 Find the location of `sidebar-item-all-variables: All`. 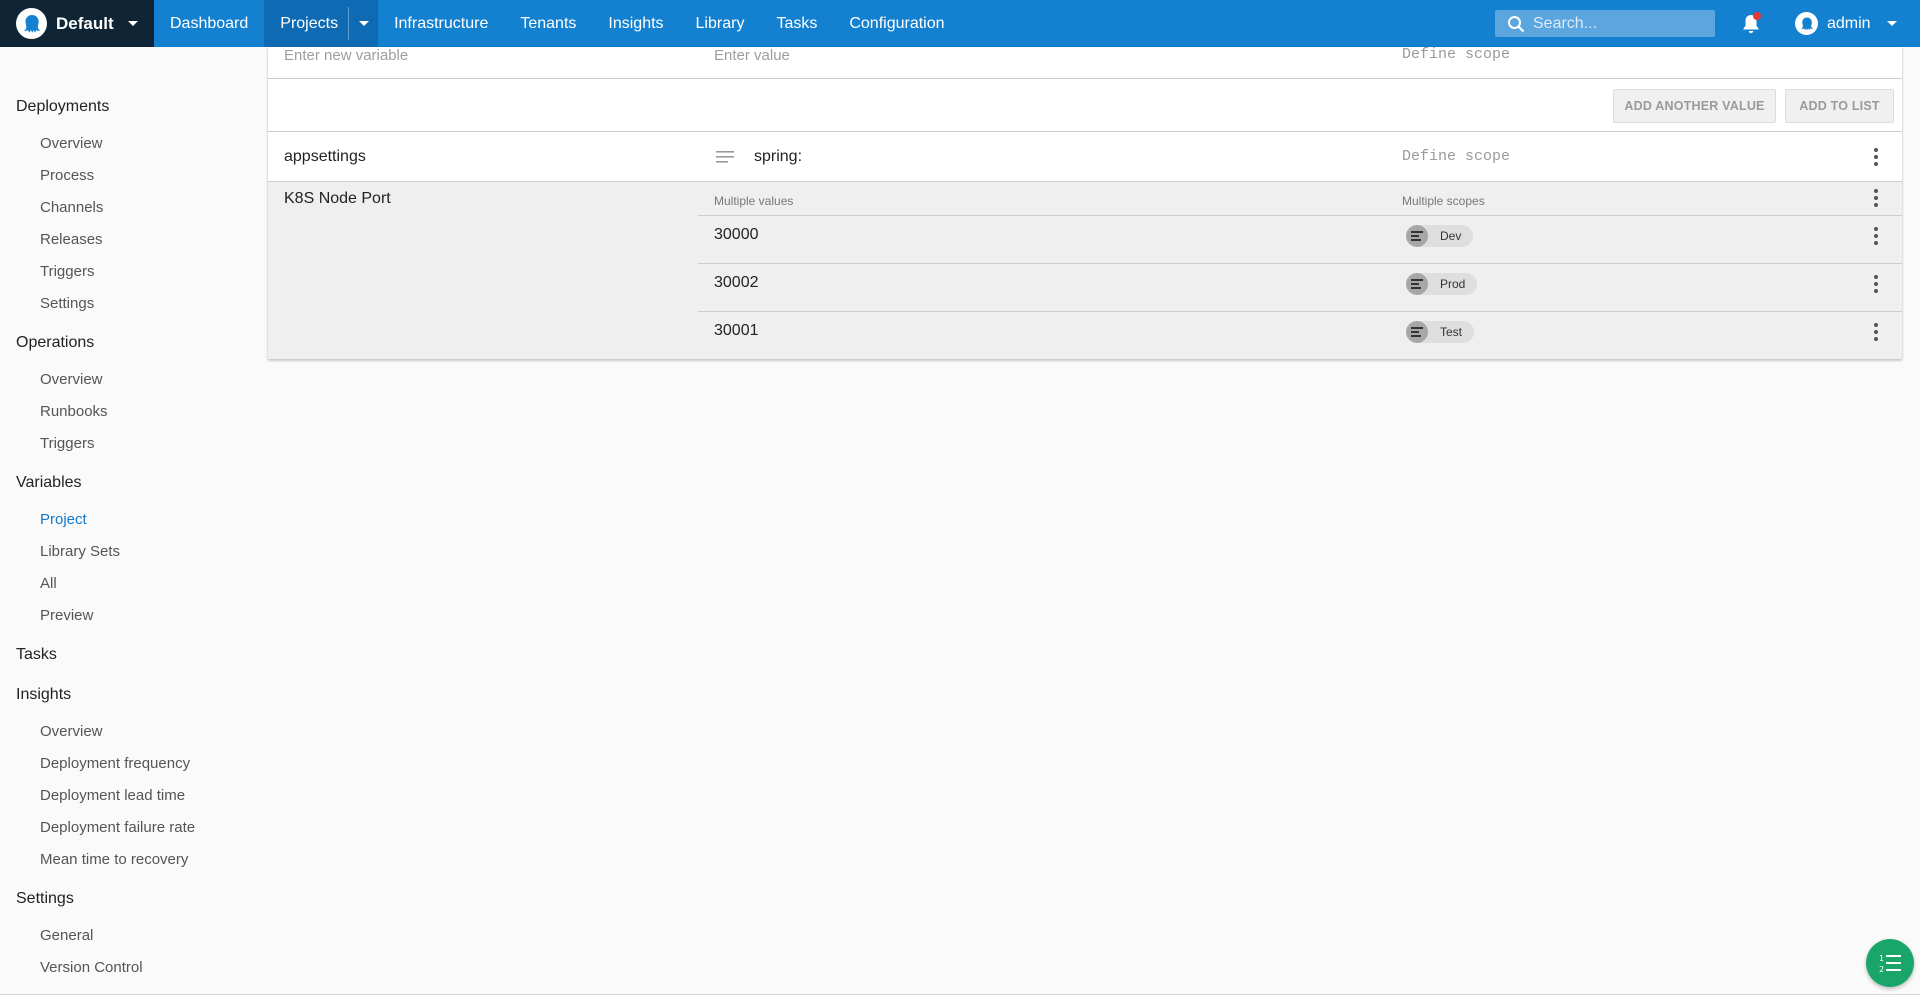

sidebar-item-all-variables: All is located at coordinates (134, 583).